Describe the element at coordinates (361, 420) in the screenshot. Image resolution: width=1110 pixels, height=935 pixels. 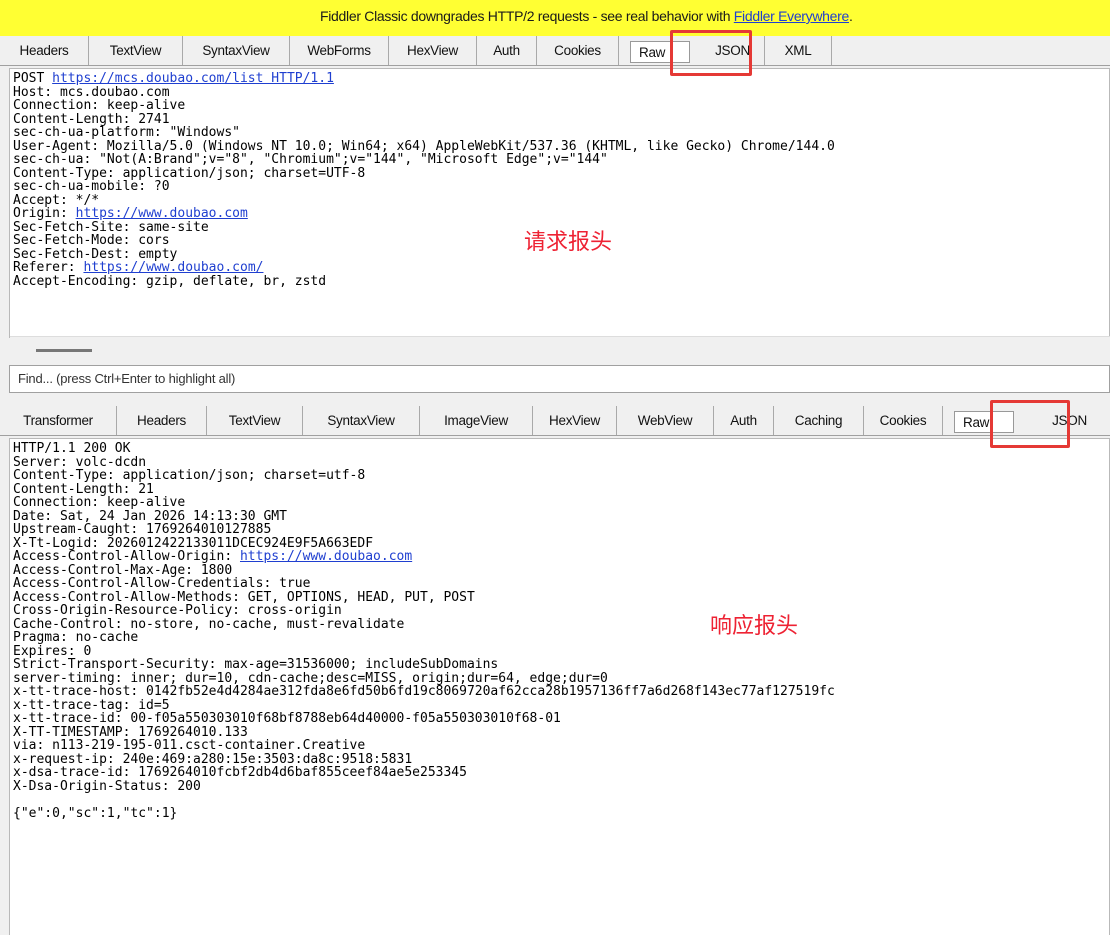
I see `response-tab-syntaxview: SyntaxView` at that location.